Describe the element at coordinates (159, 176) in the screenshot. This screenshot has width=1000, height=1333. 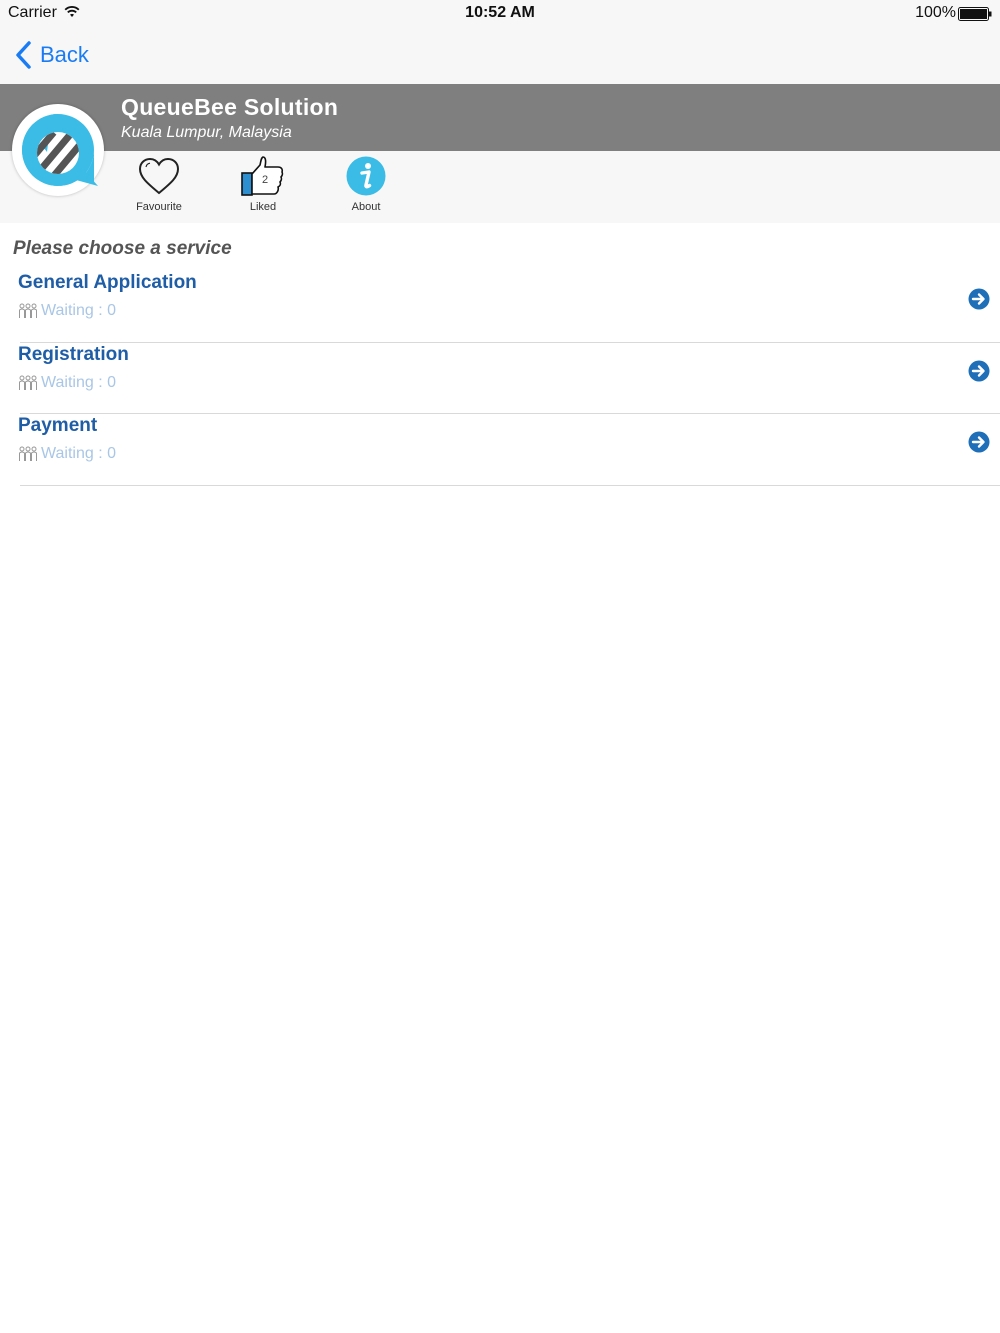
I see `heart-icon` at that location.